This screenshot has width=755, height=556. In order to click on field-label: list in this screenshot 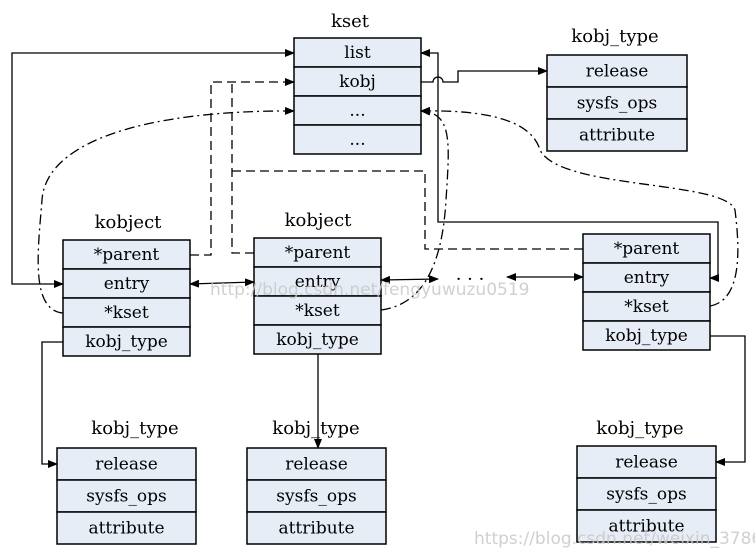, I will do `click(357, 53)`.